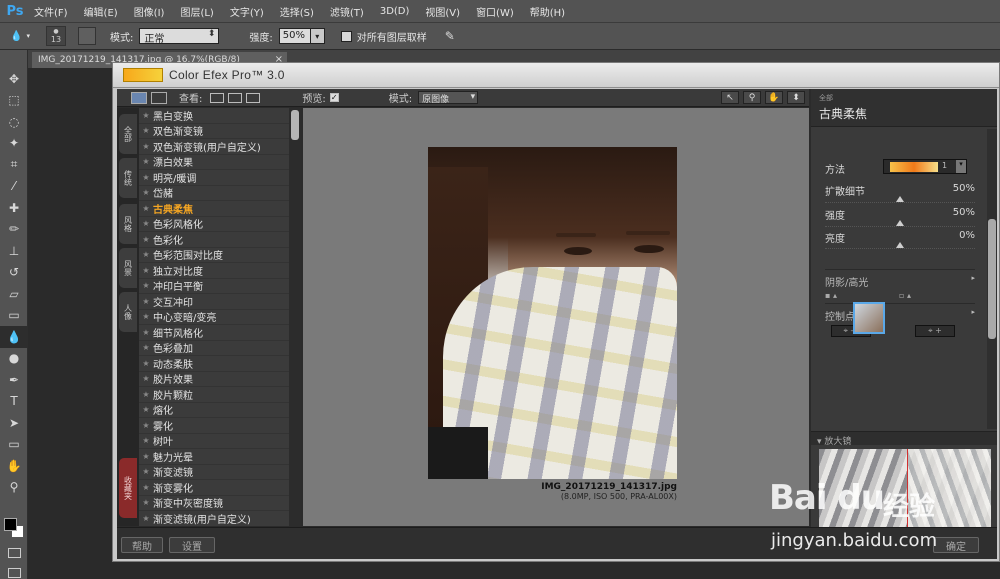  What do you see at coordinates (214, 348) in the screenshot?
I see `filter-item: ★ 色彩叠加` at bounding box center [214, 348].